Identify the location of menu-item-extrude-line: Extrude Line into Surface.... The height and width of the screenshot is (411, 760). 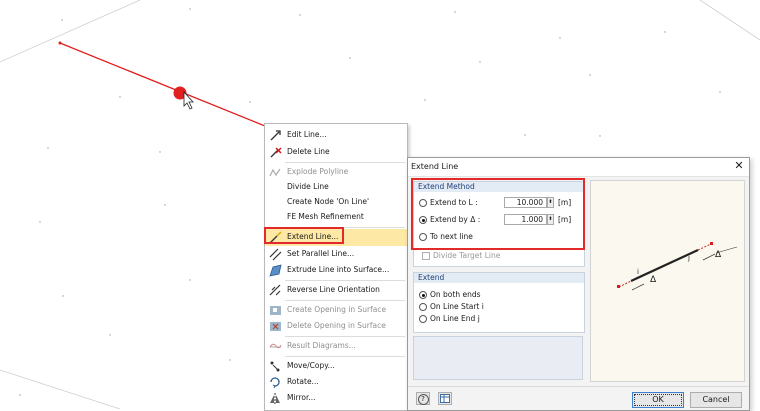
(336, 270).